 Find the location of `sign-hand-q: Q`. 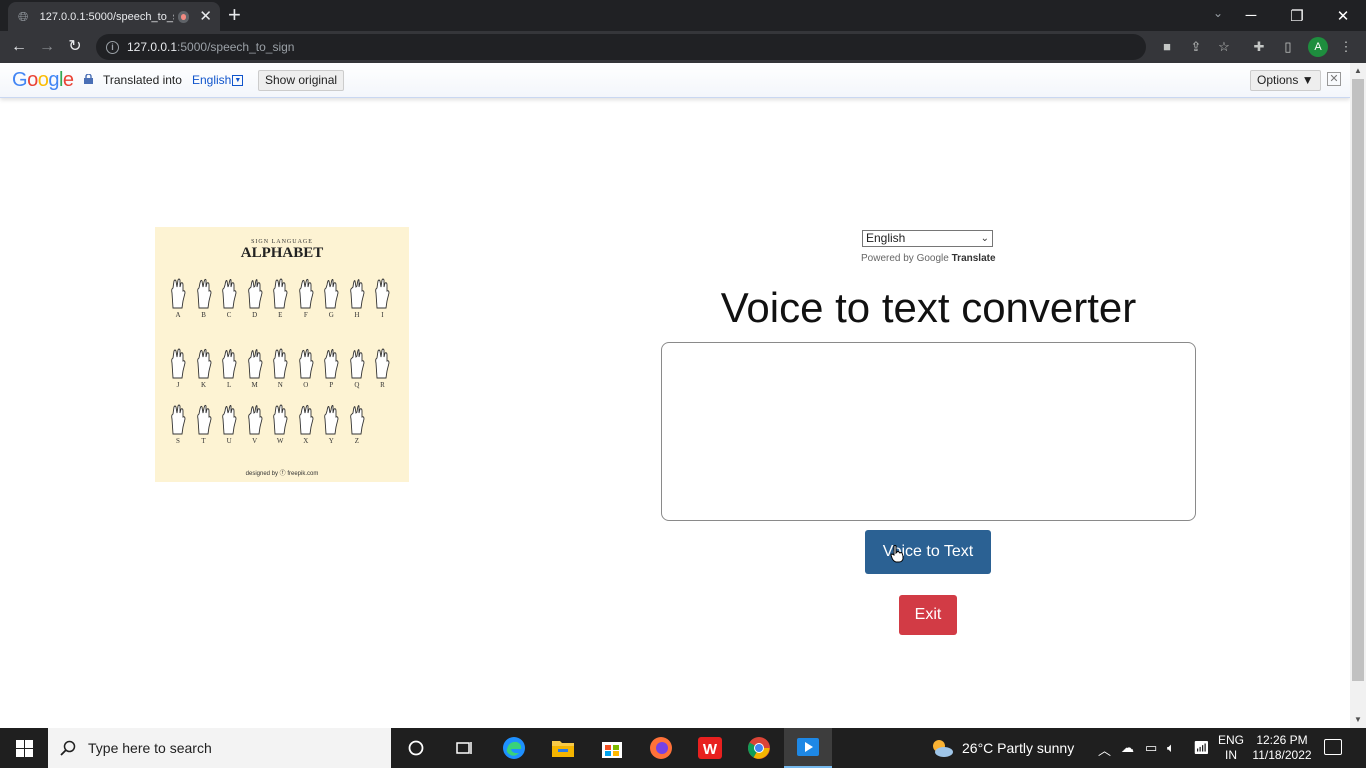

sign-hand-q: Q is located at coordinates (357, 368).